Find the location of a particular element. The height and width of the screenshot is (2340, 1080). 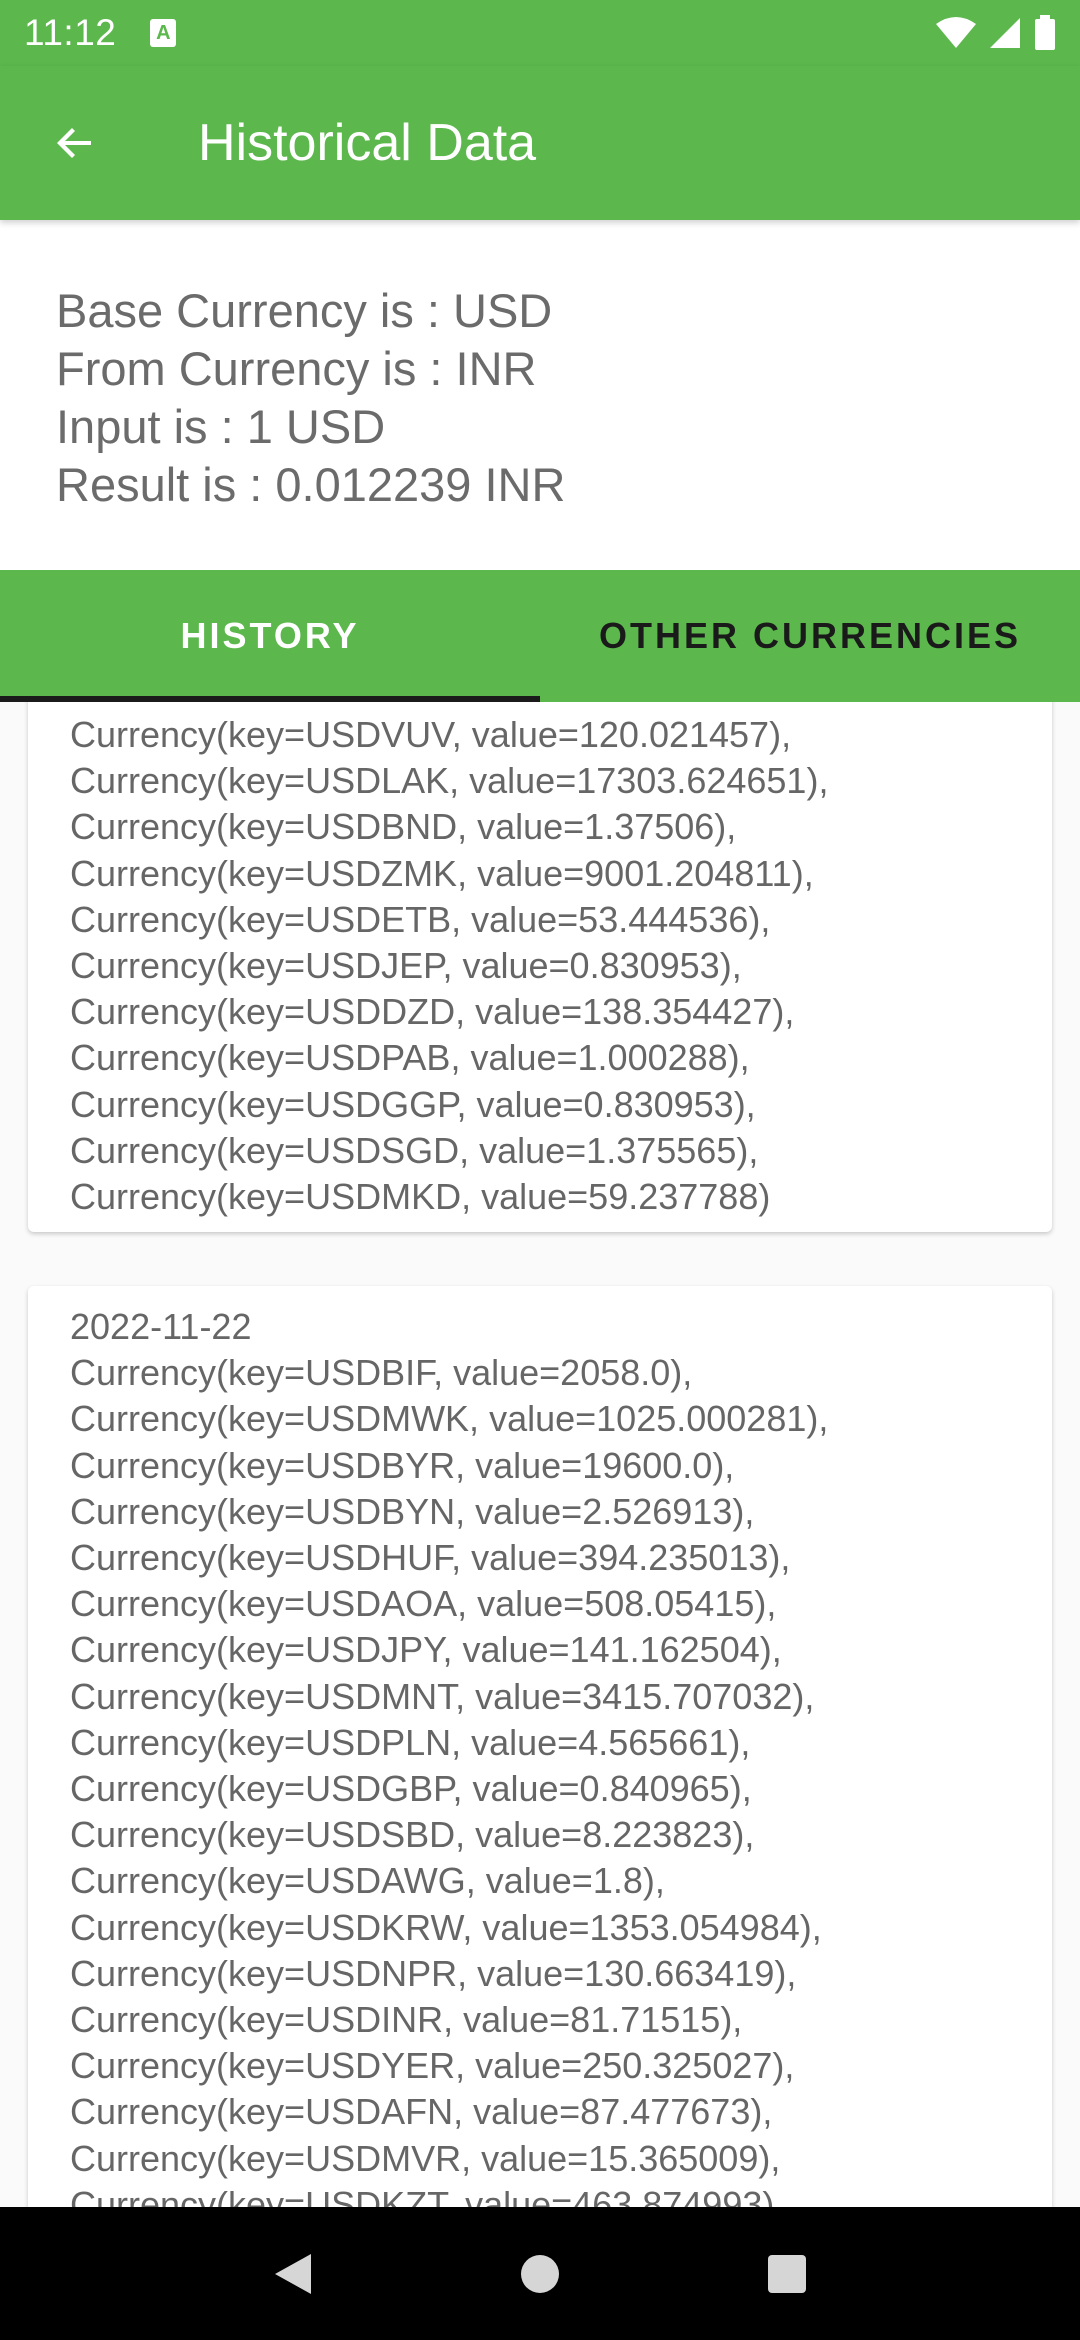

battery-icon is located at coordinates (1045, 32).